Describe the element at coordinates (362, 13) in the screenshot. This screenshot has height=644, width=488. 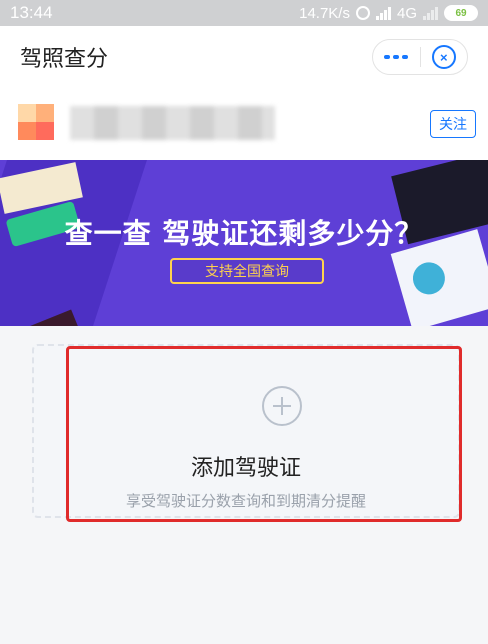
I see `alarm-icon` at that location.